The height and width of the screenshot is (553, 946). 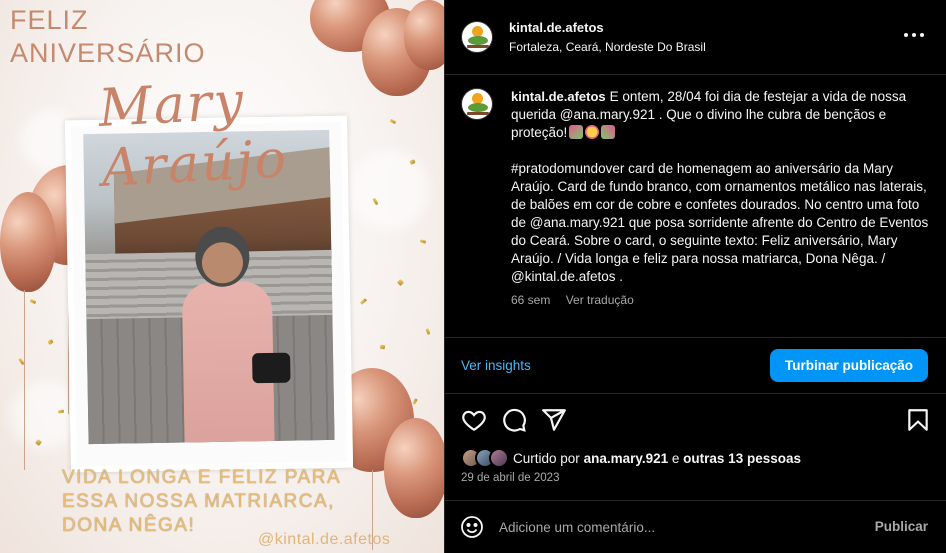 I want to click on card-handle: @kintal.de.afetos, so click(x=324, y=539).